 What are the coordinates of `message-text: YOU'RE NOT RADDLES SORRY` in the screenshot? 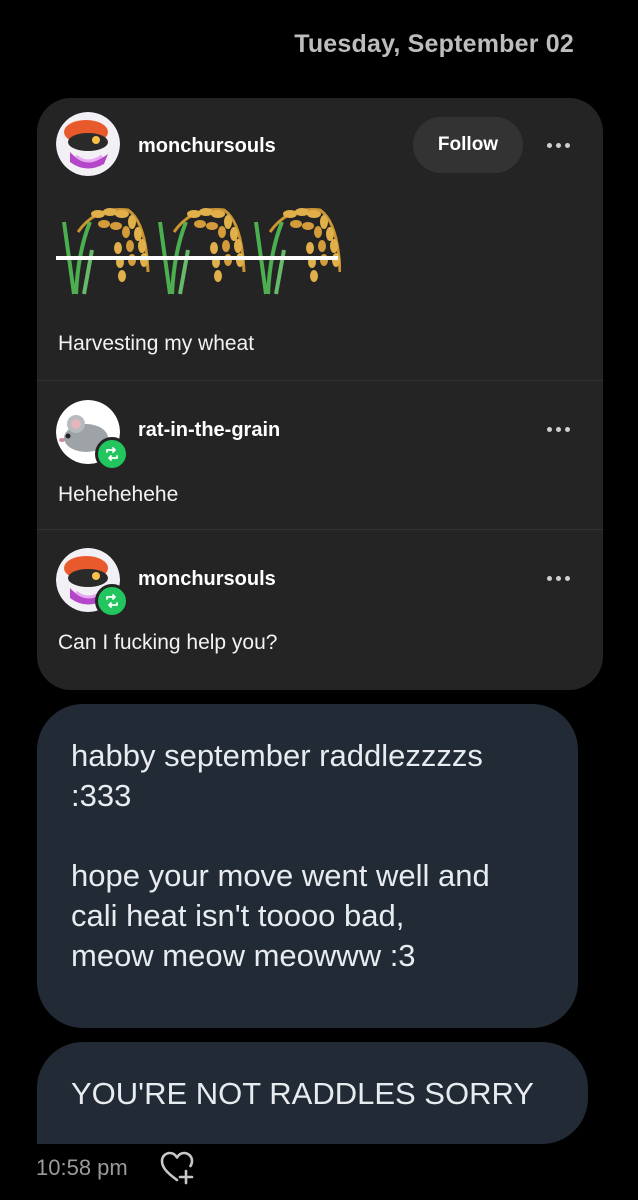 It's located at (302, 1093).